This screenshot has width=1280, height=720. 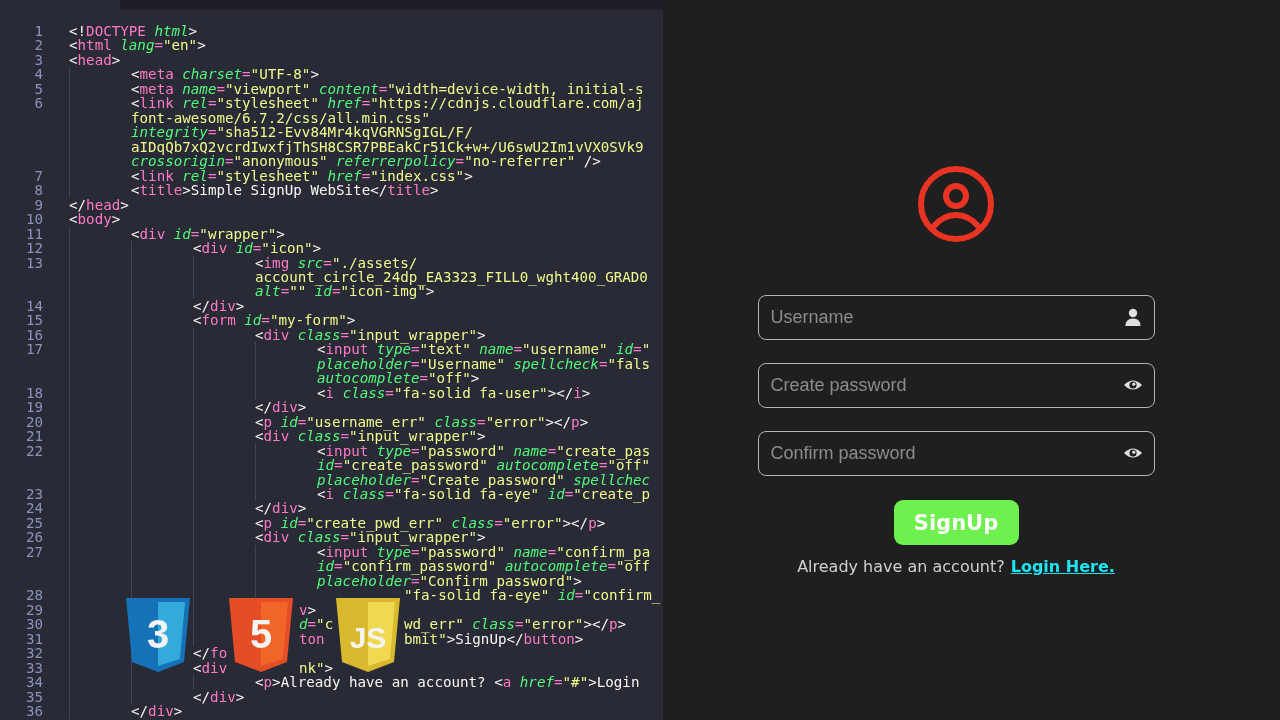 I want to click on input-field: Create password, so click(x=956, y=385).